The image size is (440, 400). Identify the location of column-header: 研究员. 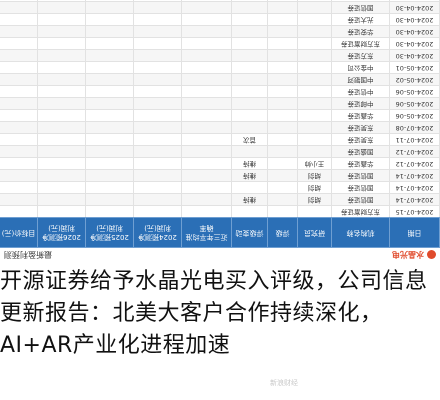
(314, 232).